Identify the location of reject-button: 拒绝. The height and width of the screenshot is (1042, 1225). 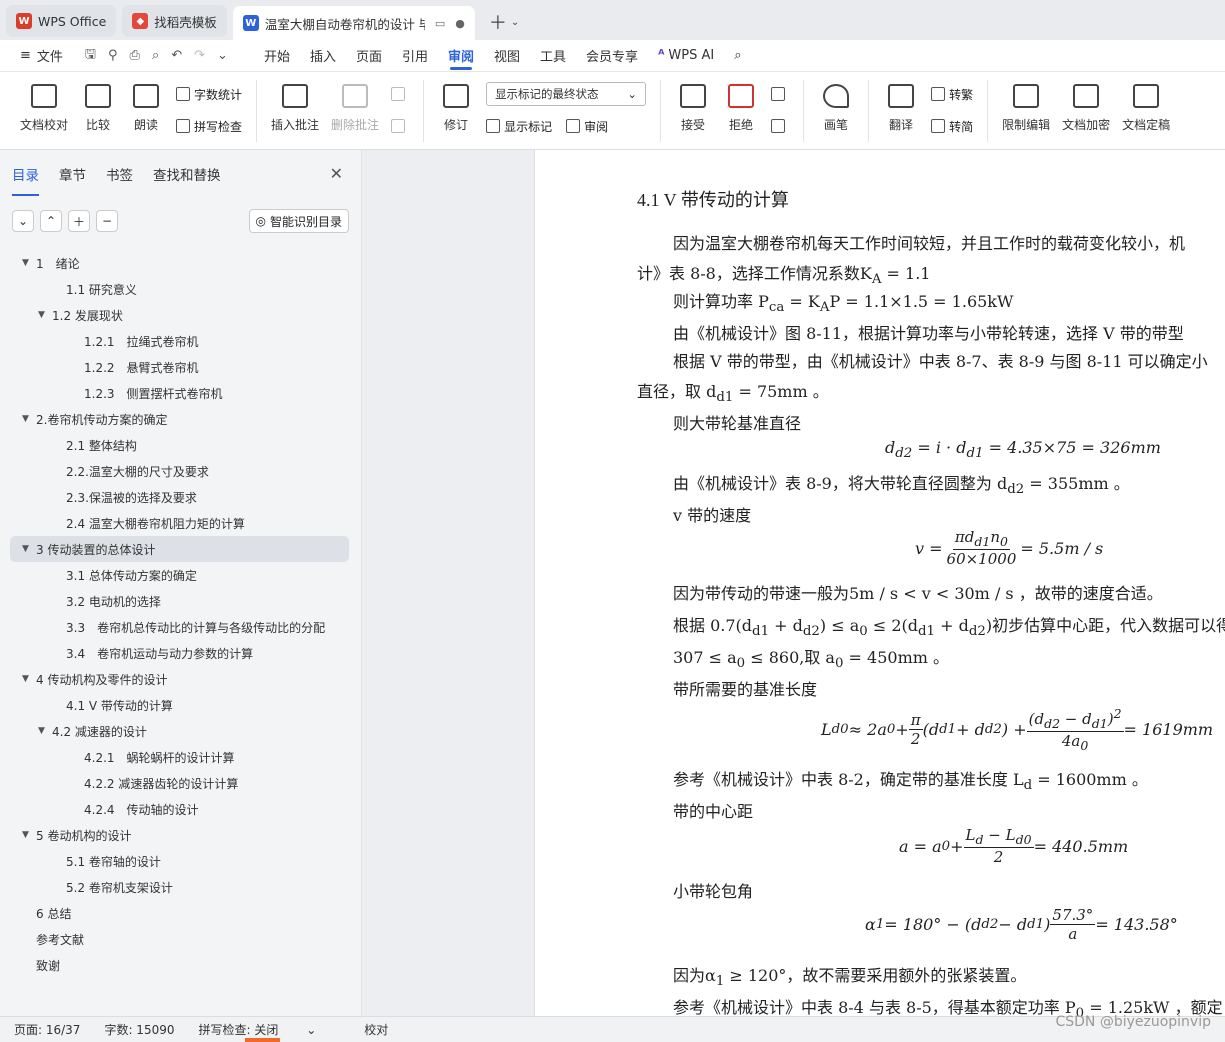
(741, 106).